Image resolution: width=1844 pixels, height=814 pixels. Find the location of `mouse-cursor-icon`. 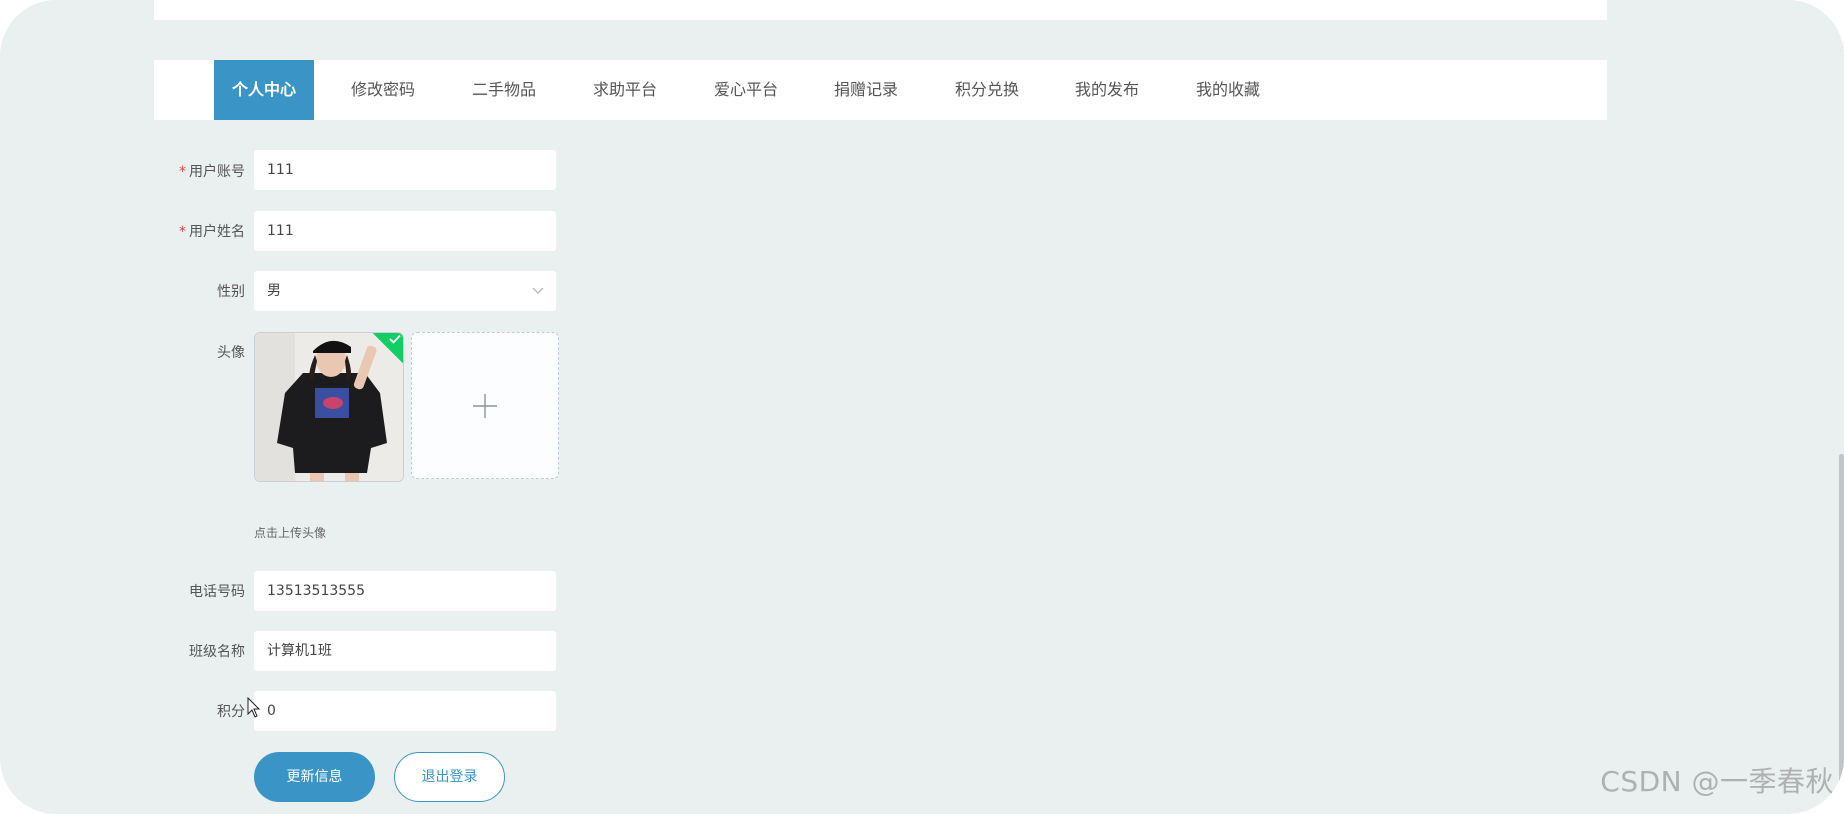

mouse-cursor-icon is located at coordinates (255, 707).